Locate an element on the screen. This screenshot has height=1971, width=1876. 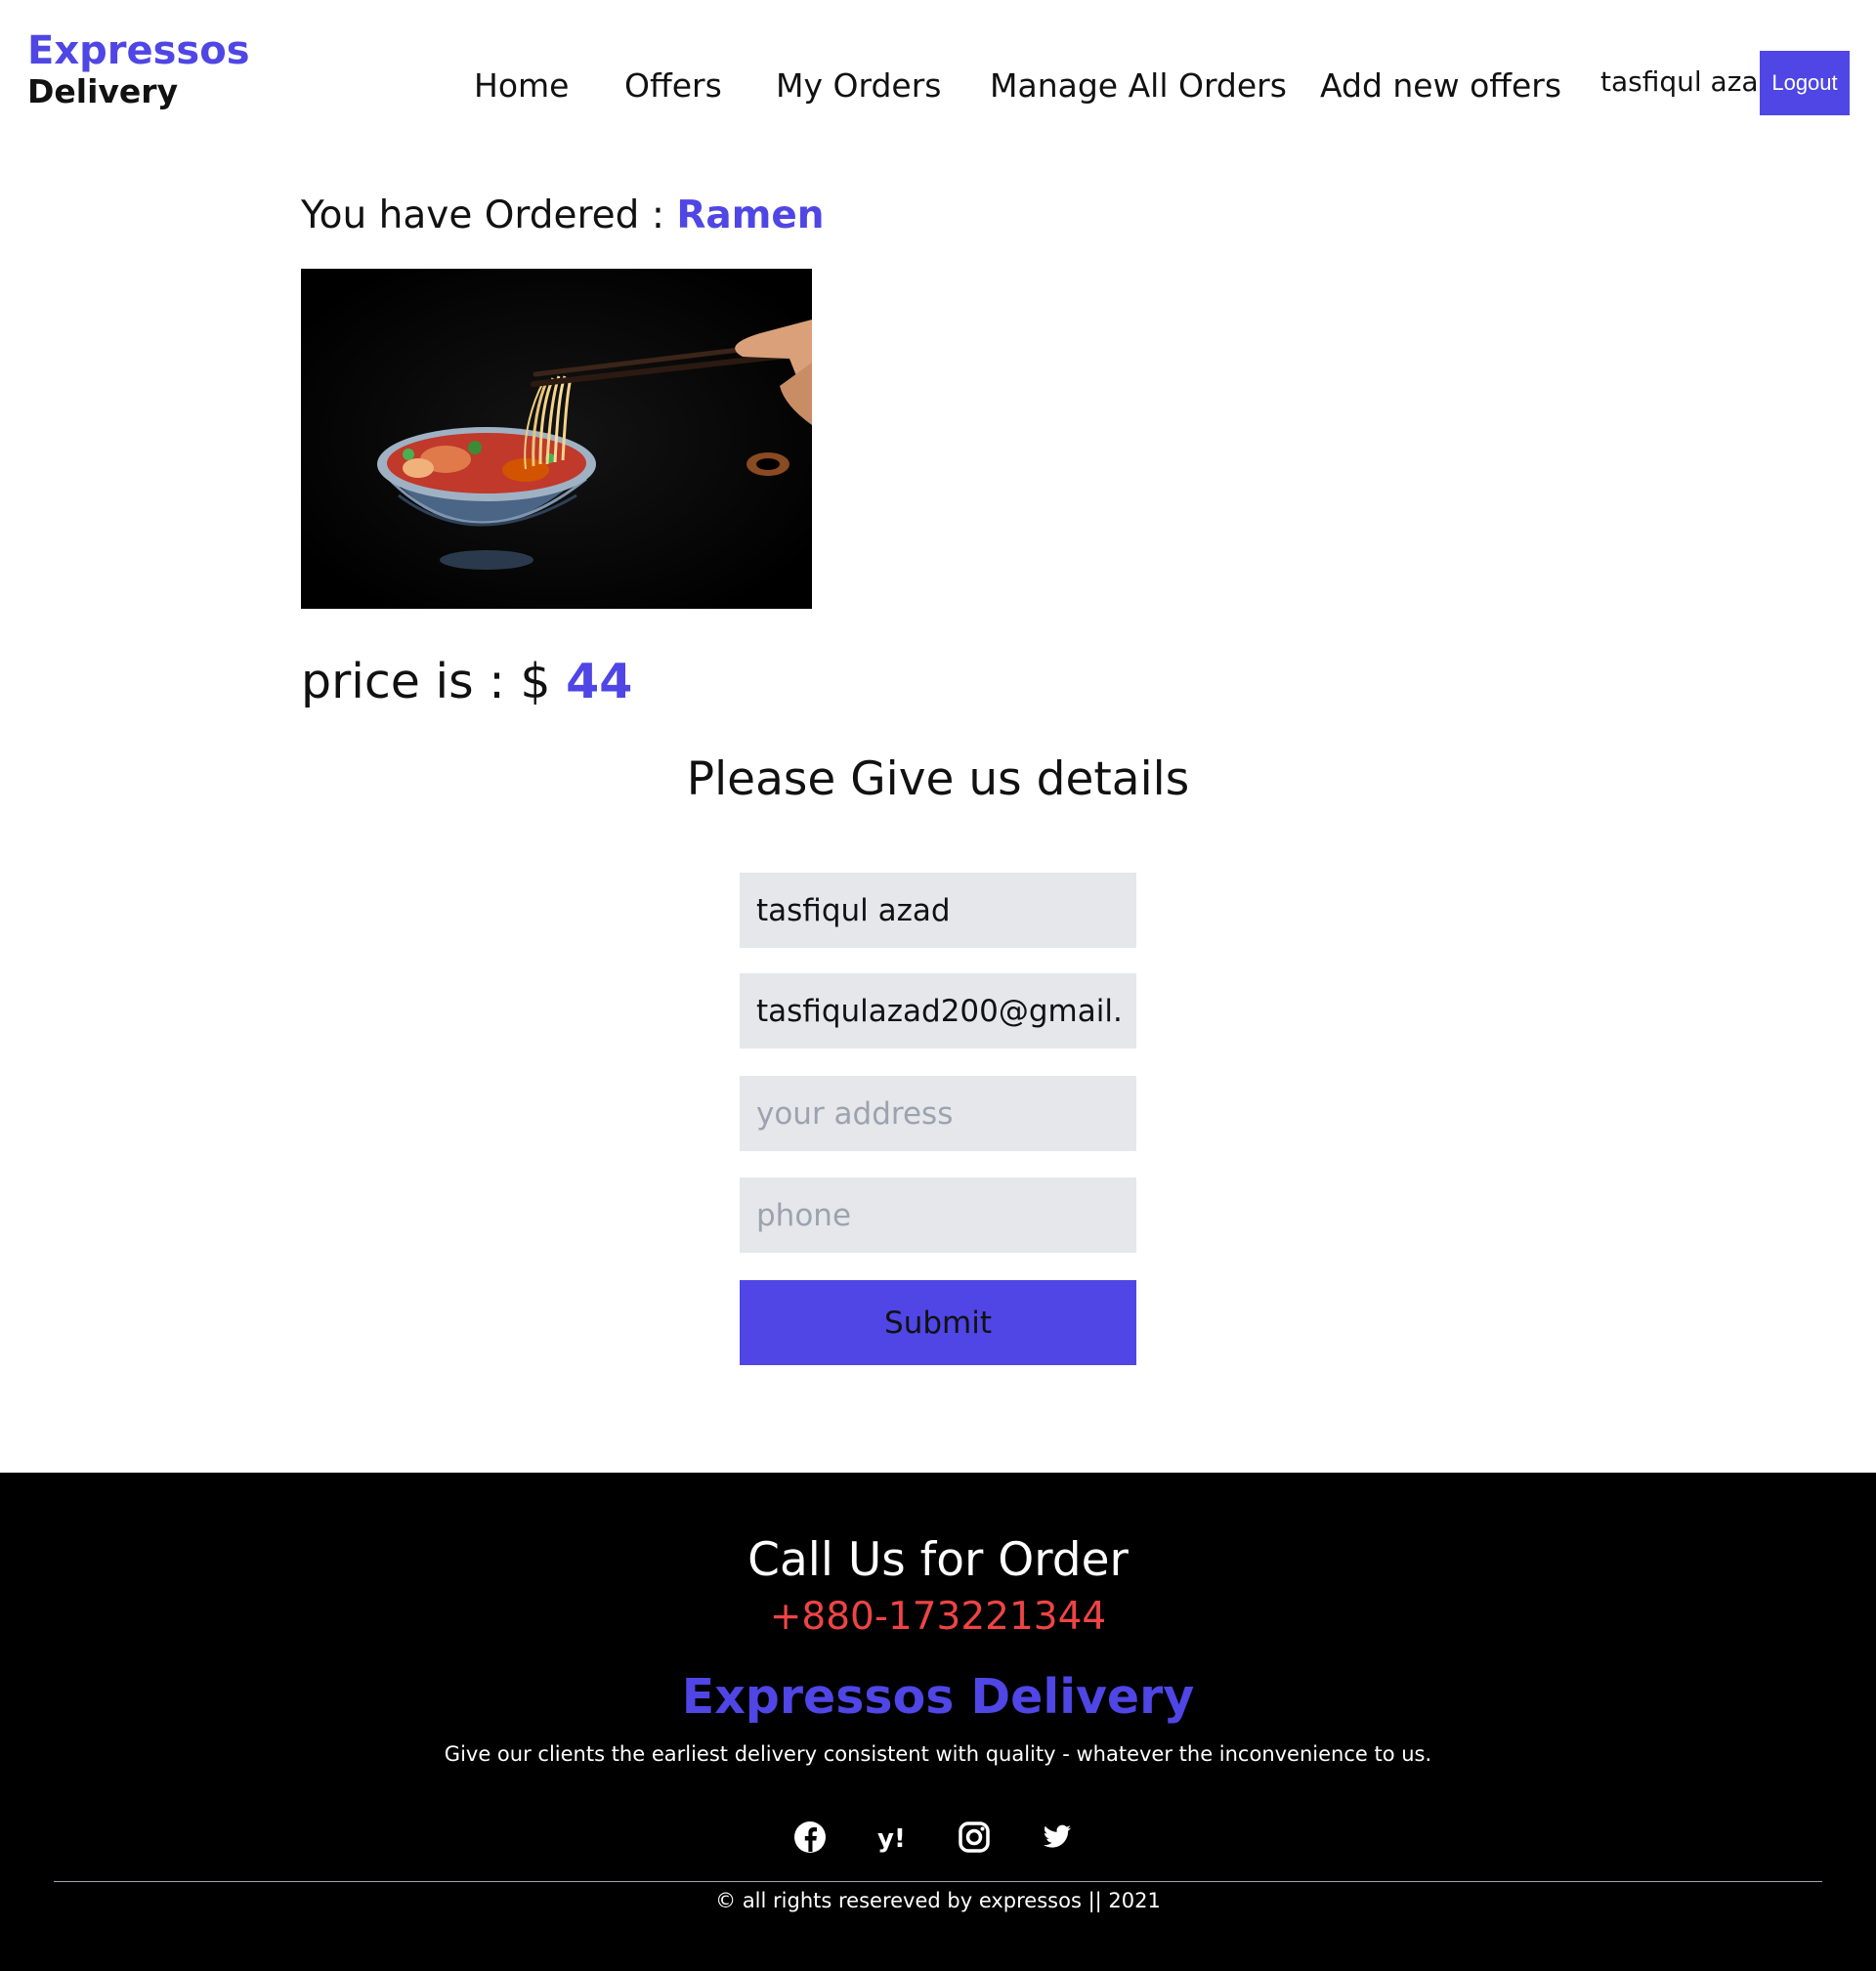
instagram-icon is located at coordinates (974, 1837).